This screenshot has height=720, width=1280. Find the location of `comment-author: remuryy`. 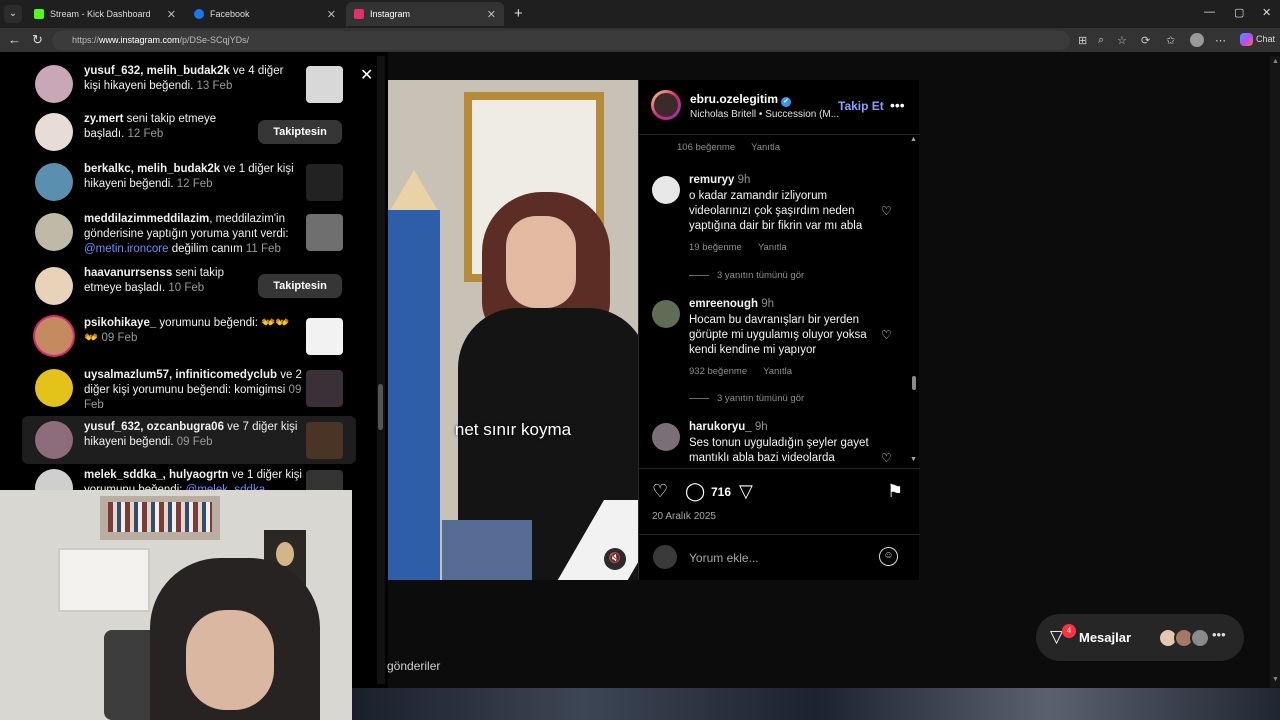

comment-author: remuryy is located at coordinates (711, 180).